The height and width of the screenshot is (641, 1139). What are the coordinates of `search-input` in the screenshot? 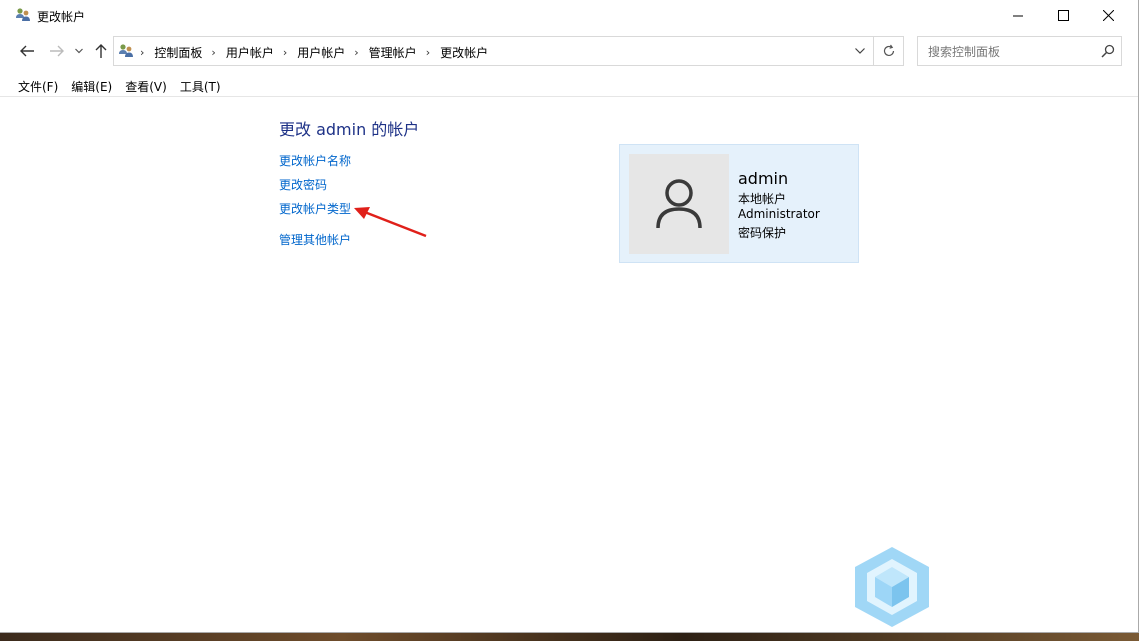 It's located at (1013, 52).